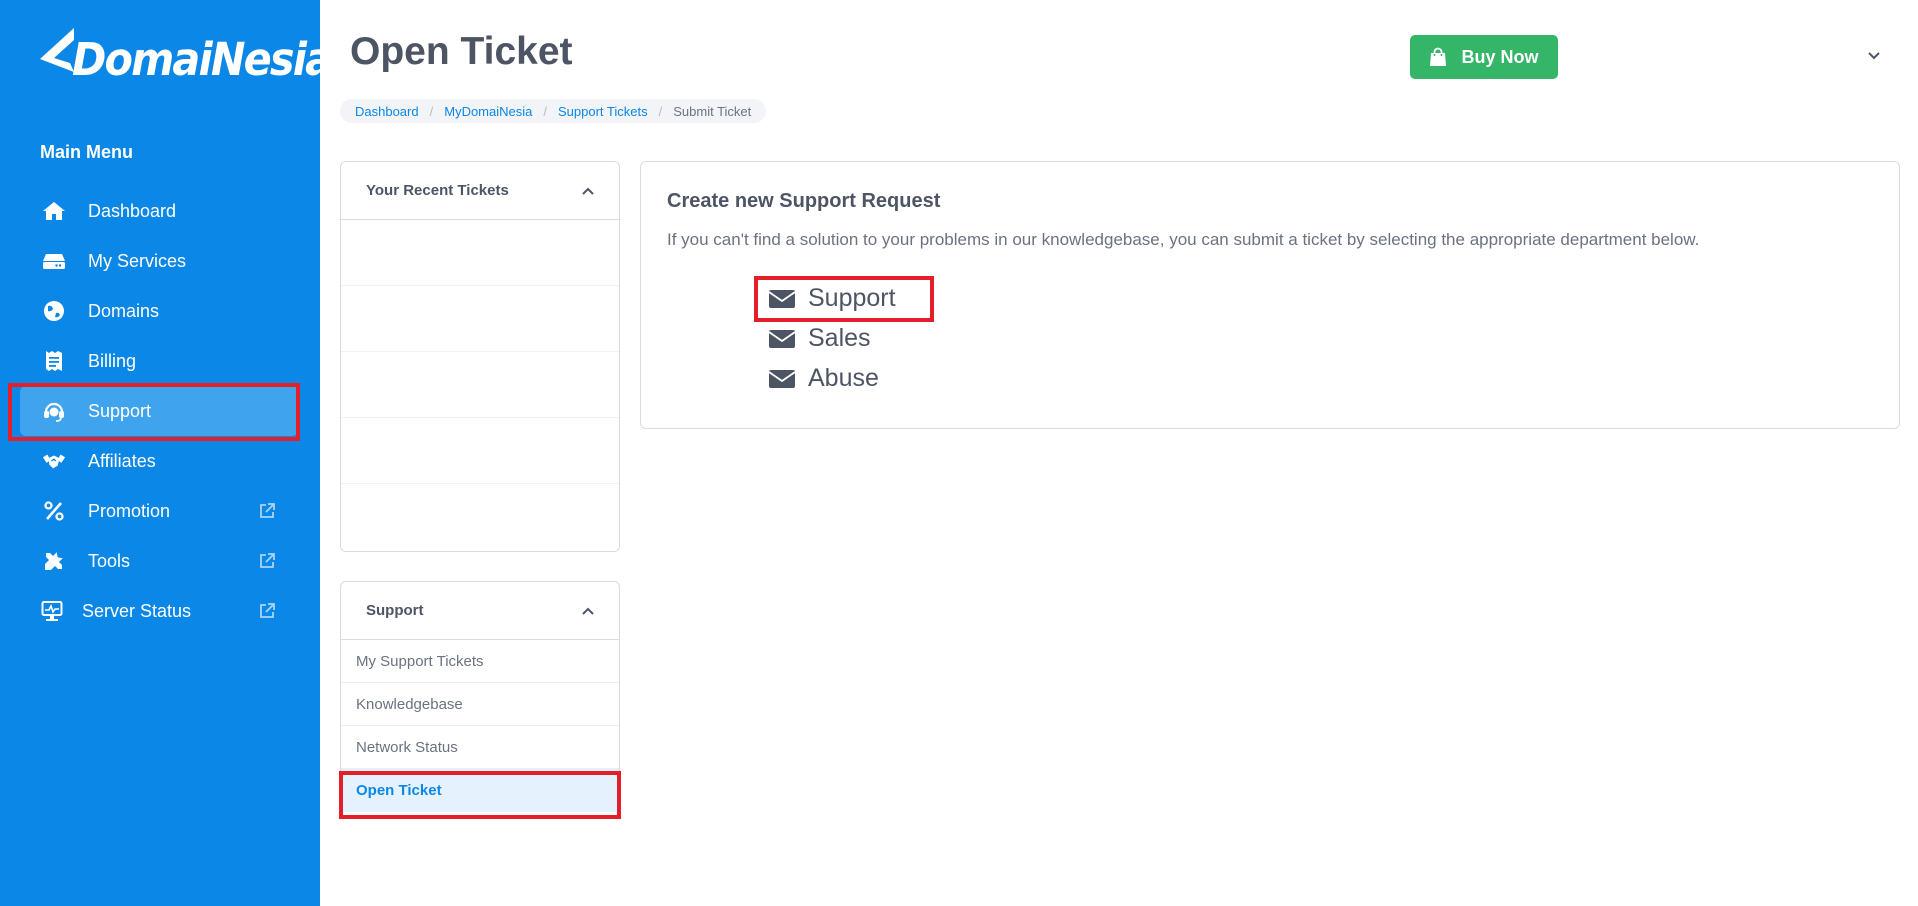 The width and height of the screenshot is (1918, 906). Describe the element at coordinates (120, 410) in the screenshot. I see `sidebar-item-label: Support` at that location.